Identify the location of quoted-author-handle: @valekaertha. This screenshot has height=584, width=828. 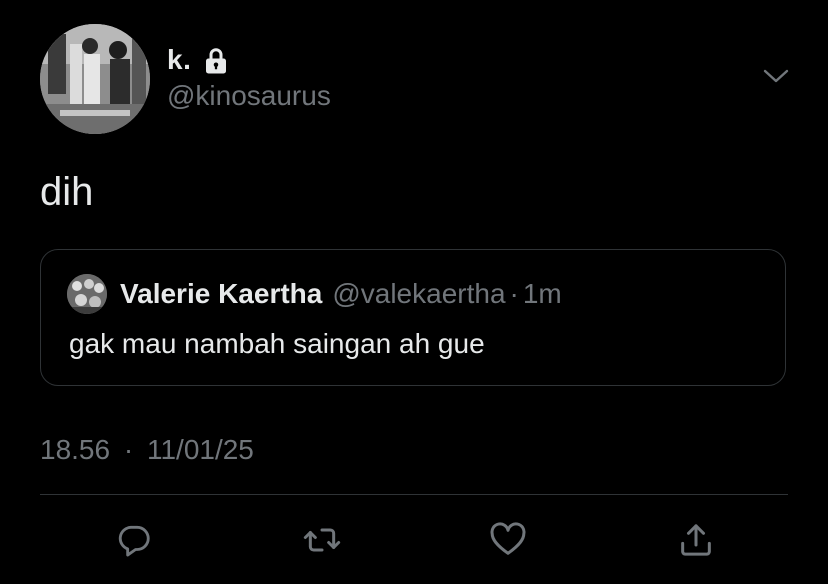
(418, 294).